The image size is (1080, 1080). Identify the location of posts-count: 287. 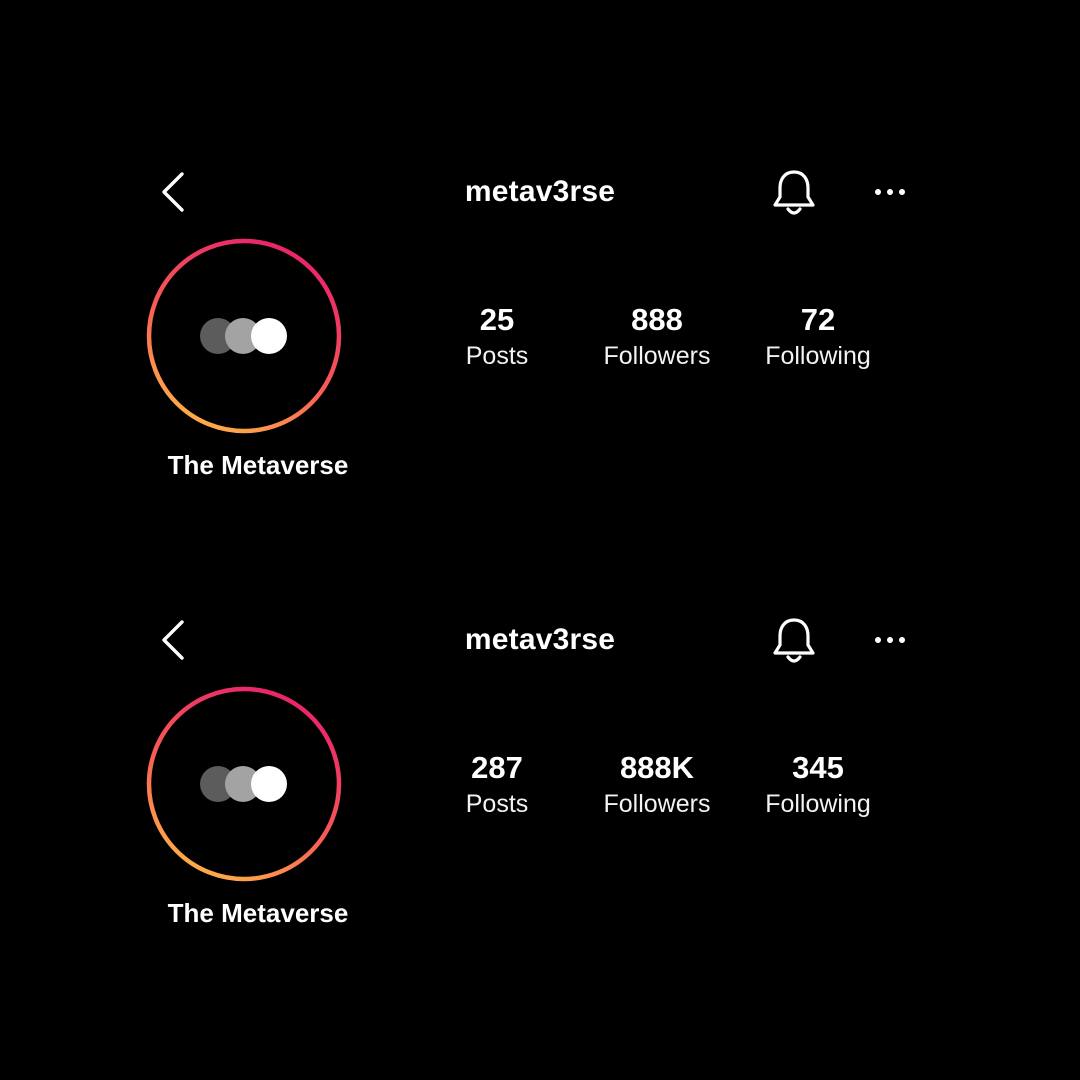
(497, 767).